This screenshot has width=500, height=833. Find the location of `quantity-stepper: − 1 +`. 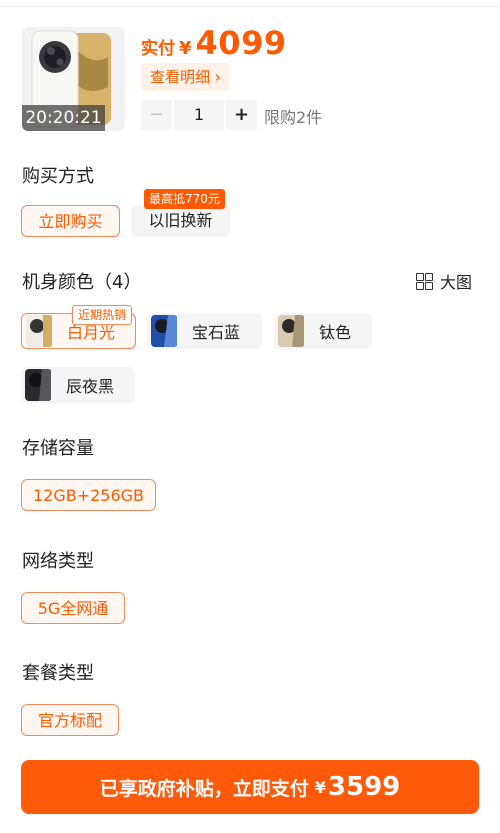

quantity-stepper: − 1 + is located at coordinates (199, 115).